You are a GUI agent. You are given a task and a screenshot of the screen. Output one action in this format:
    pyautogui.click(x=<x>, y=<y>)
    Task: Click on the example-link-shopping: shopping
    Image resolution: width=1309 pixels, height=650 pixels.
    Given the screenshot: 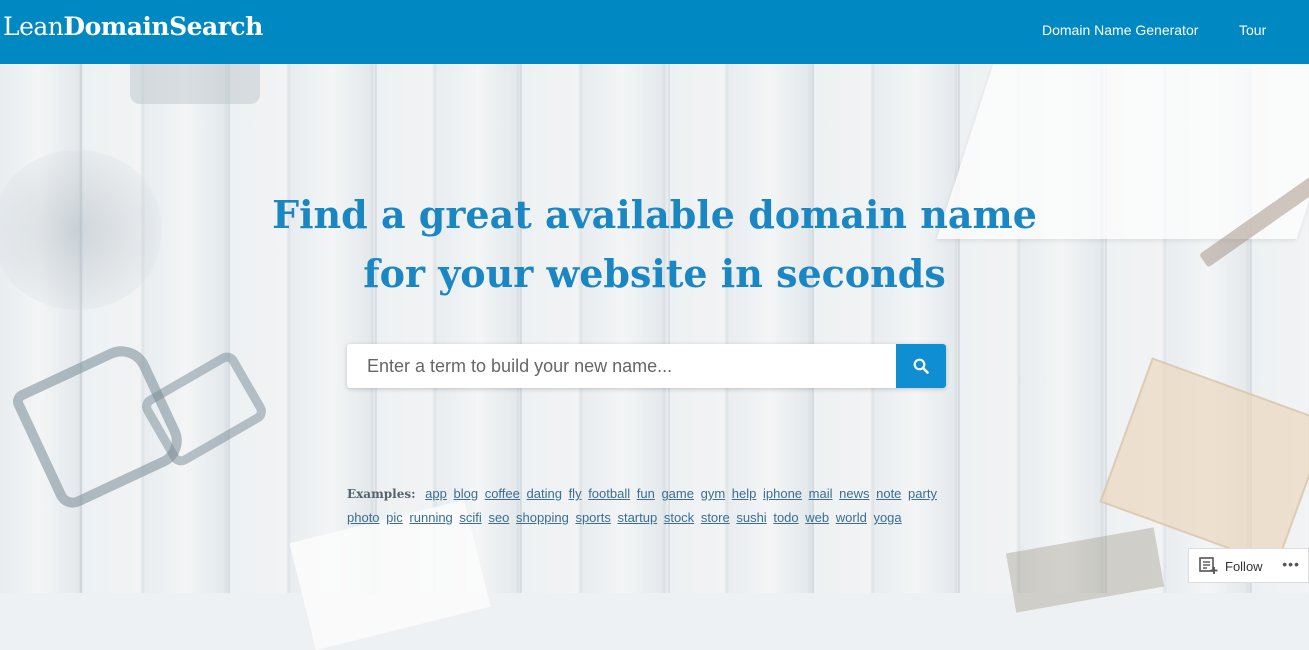 What is the action you would take?
    pyautogui.click(x=542, y=517)
    